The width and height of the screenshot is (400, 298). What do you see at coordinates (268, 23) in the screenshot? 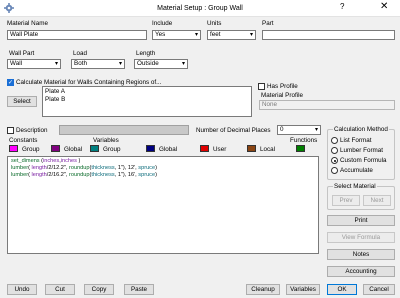
I see `part-label: Part` at bounding box center [268, 23].